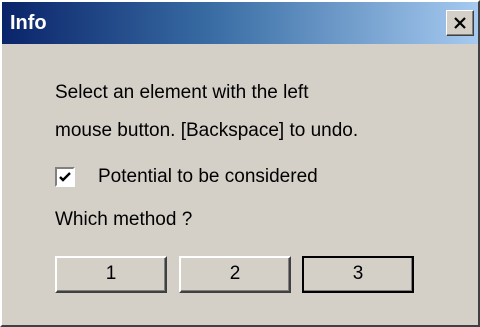 This screenshot has height=327, width=480. I want to click on checkmark-icon, so click(65, 177).